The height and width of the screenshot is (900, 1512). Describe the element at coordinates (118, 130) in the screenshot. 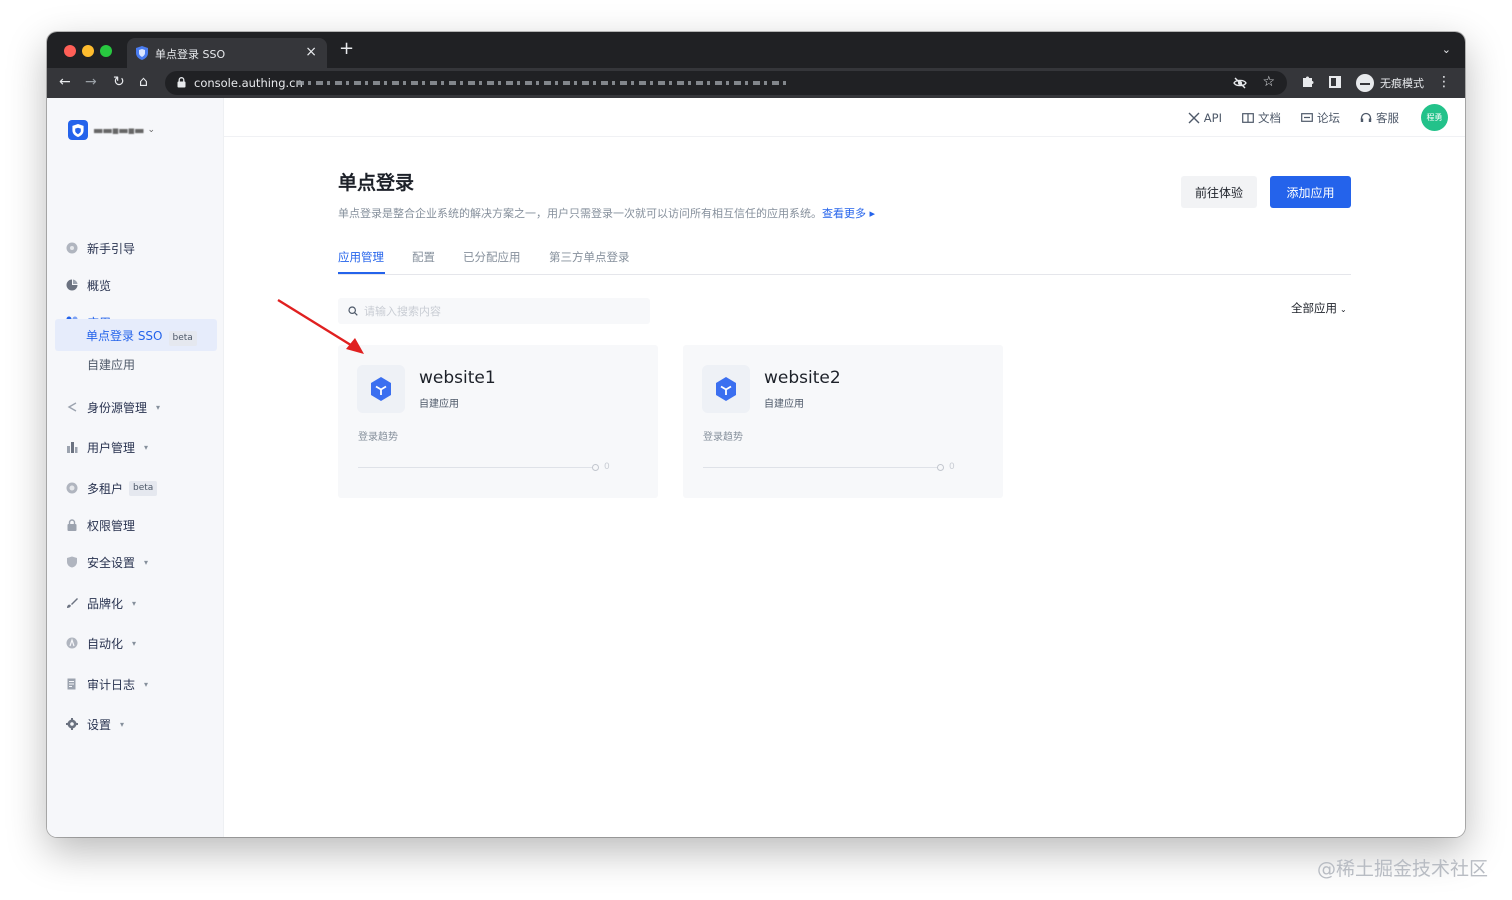

I see `org-name: ▬▬▪▬▪▬` at that location.